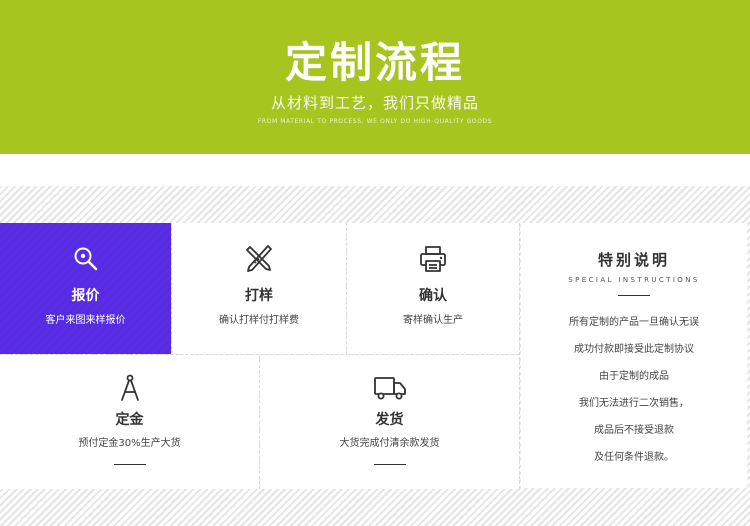 Image resolution: width=750 pixels, height=526 pixels. Describe the element at coordinates (433, 259) in the screenshot. I see `printer-icon` at that location.